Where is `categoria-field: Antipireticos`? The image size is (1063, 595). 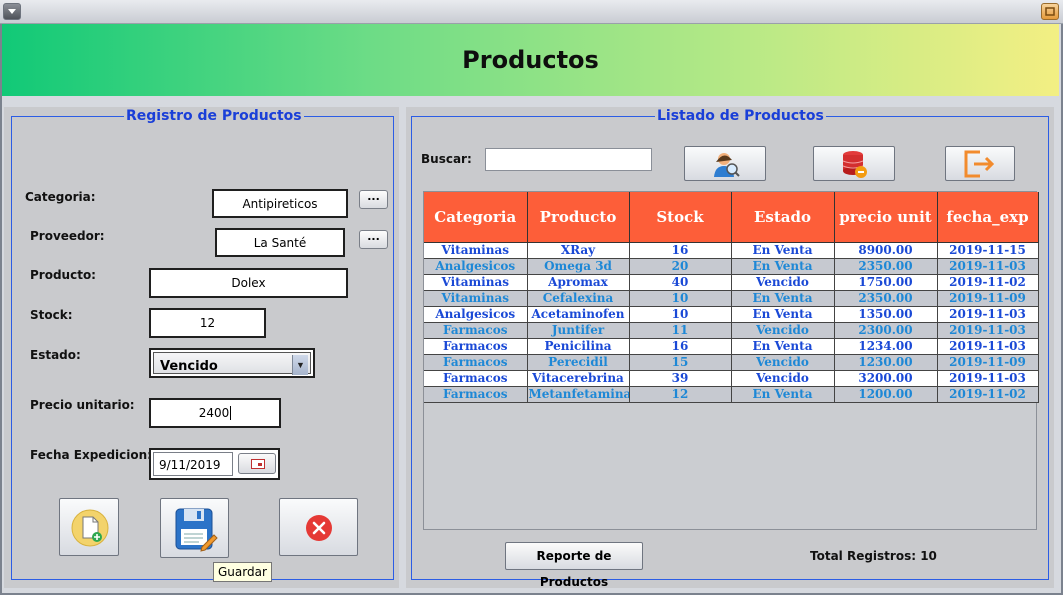 categoria-field: Antipireticos is located at coordinates (280, 203).